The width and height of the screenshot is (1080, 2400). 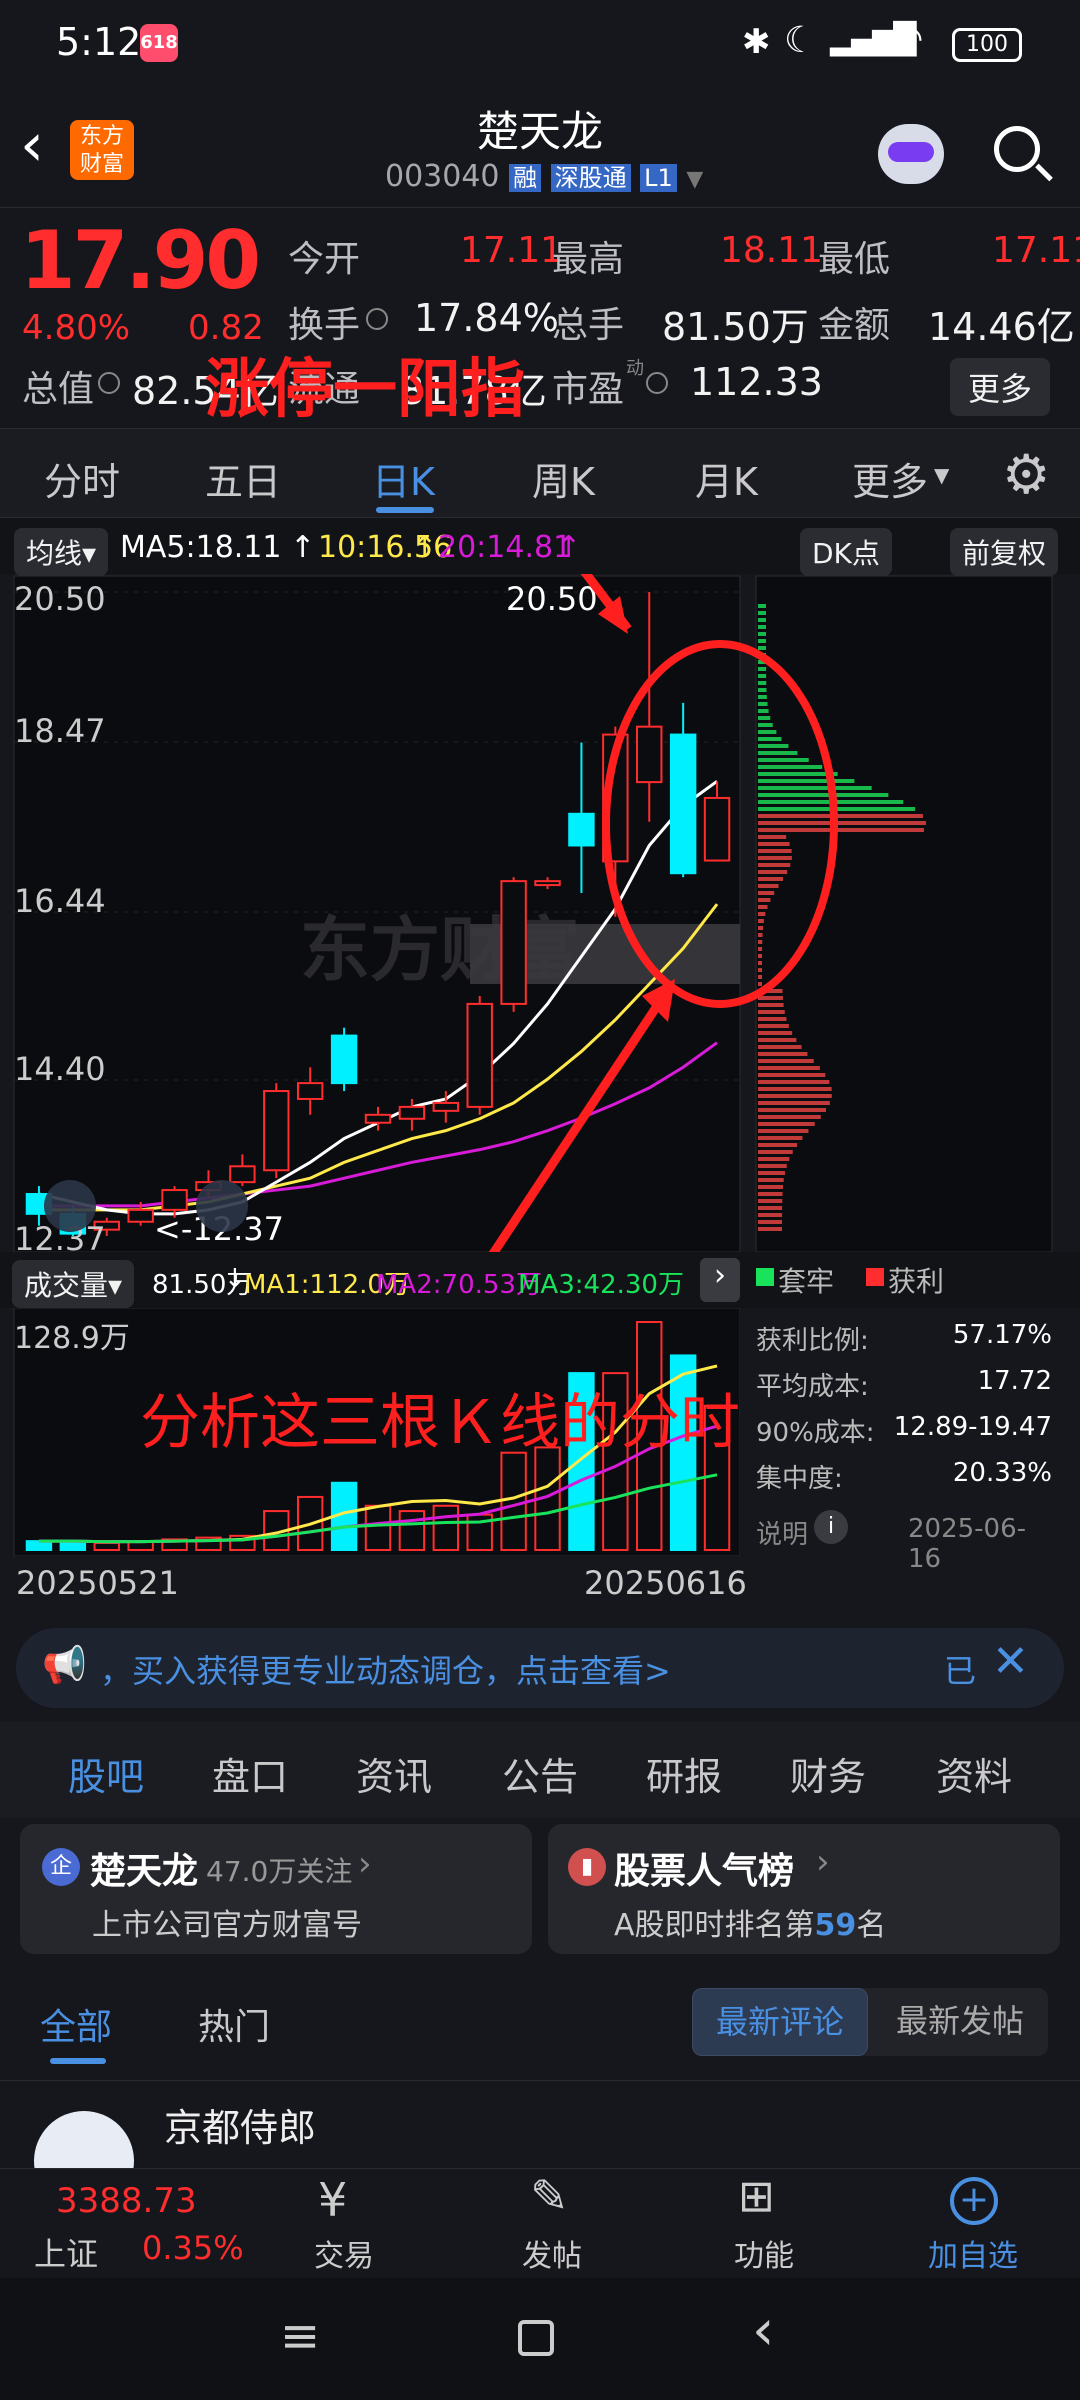 I want to click on note-label: 说明, so click(x=782, y=1535).